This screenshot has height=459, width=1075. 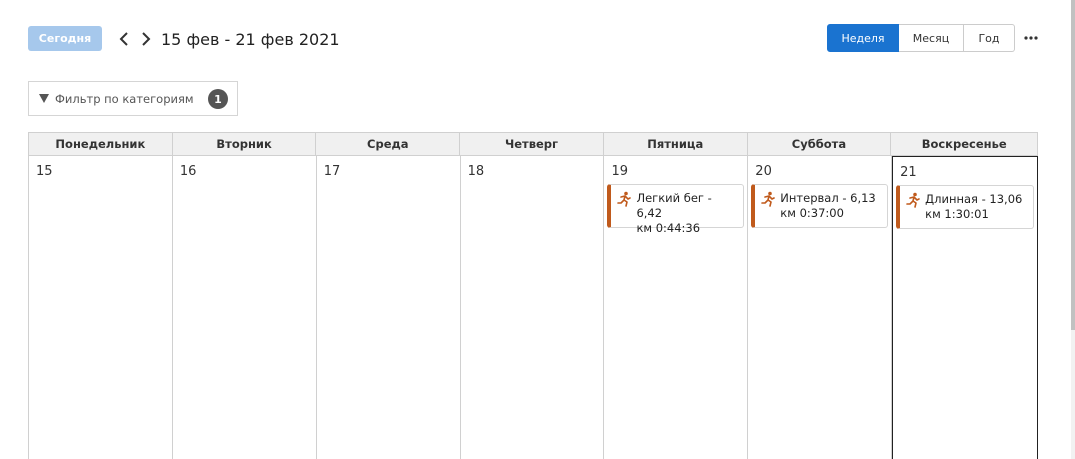 What do you see at coordinates (820, 144) in the screenshot?
I see `day-header-saturday: Суббота` at bounding box center [820, 144].